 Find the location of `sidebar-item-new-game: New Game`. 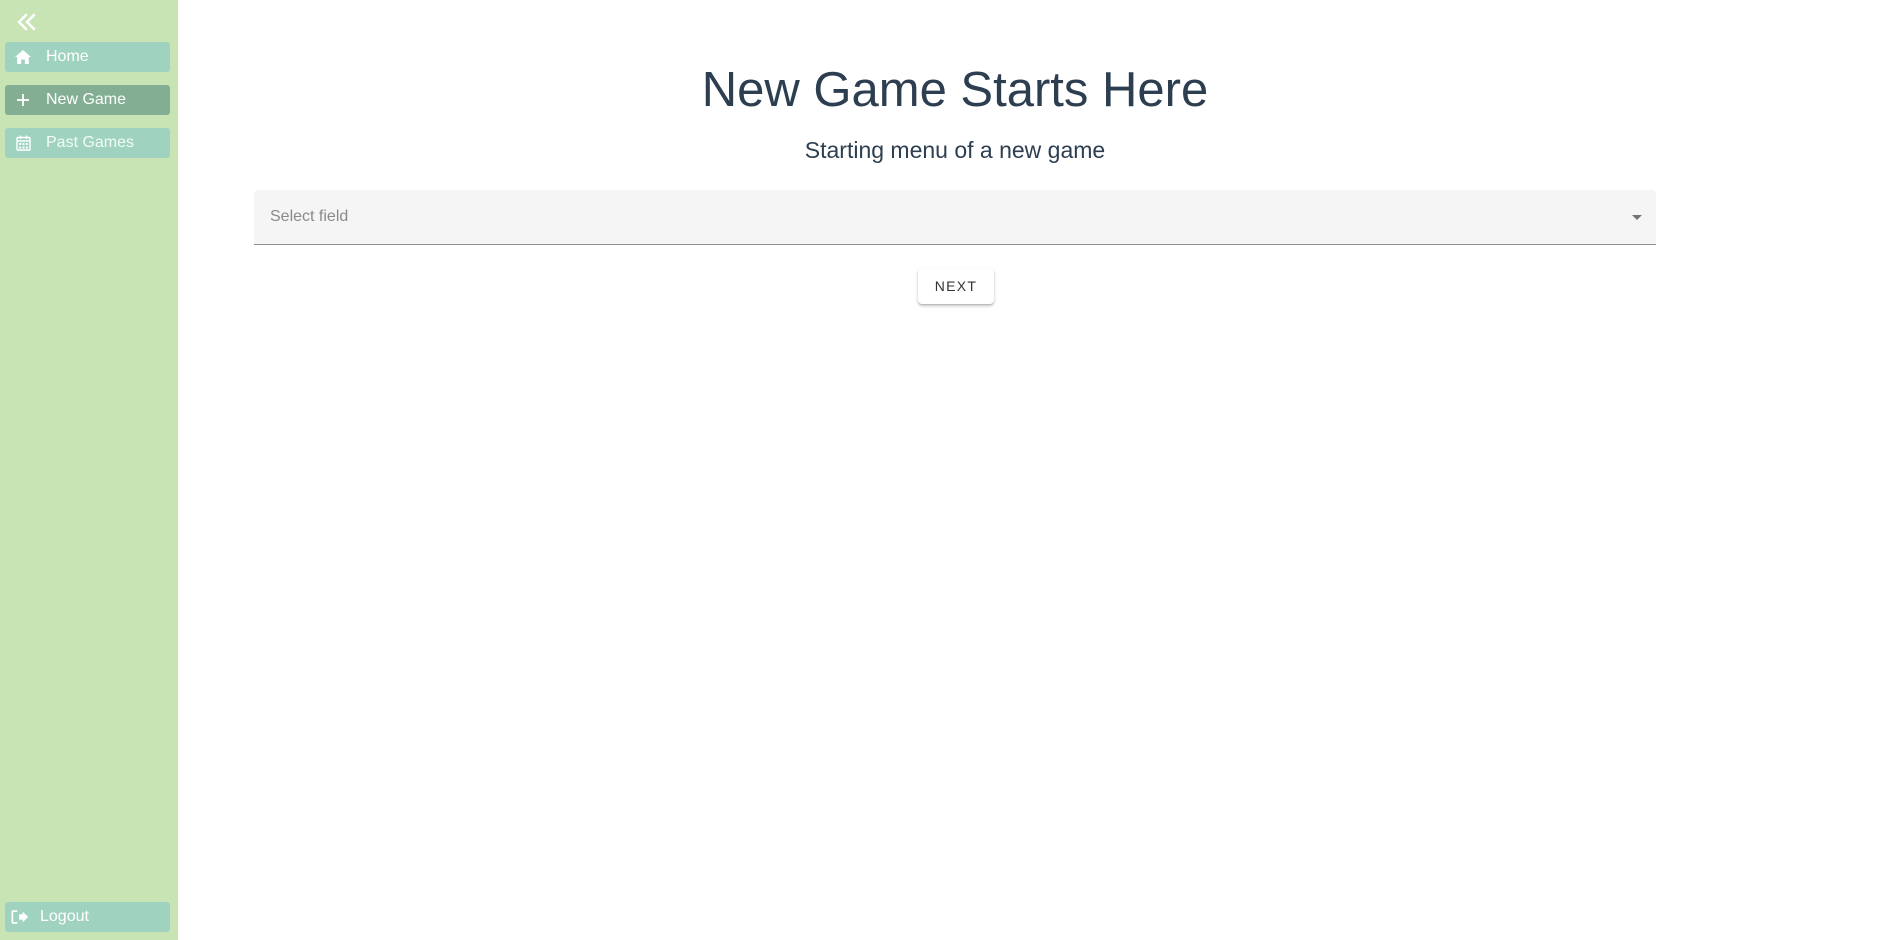

sidebar-item-new-game: New Game is located at coordinates (87, 100).